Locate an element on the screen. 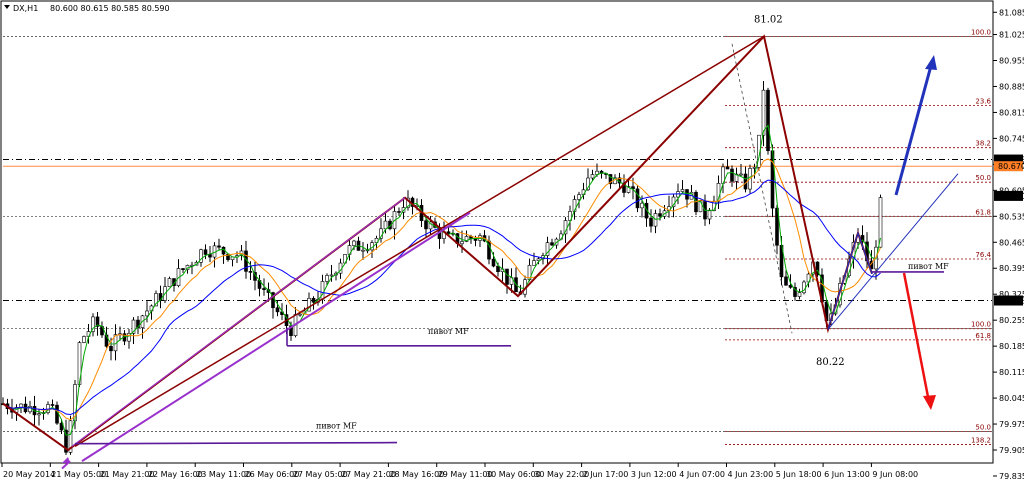 The image size is (1024, 482). x-tick-label: 20 May 2014 is located at coordinates (29, 474).